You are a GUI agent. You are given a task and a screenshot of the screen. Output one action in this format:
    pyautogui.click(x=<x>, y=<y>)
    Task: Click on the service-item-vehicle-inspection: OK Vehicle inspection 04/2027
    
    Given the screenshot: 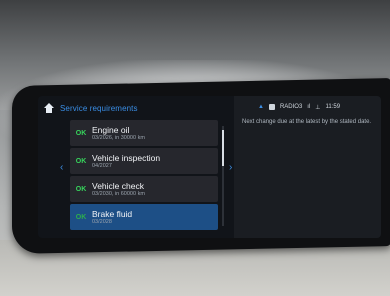 What is the action you would take?
    pyautogui.click(x=144, y=161)
    